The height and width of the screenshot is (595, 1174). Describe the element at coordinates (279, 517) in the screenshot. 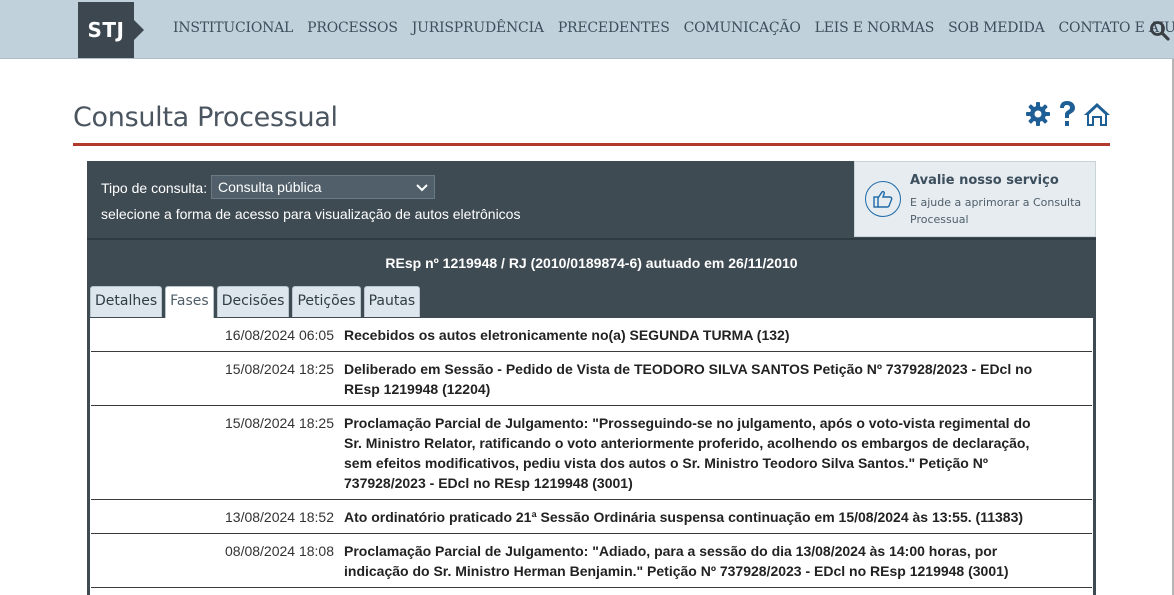

I see `fase-date: 13/08/2024 18:52` at that location.